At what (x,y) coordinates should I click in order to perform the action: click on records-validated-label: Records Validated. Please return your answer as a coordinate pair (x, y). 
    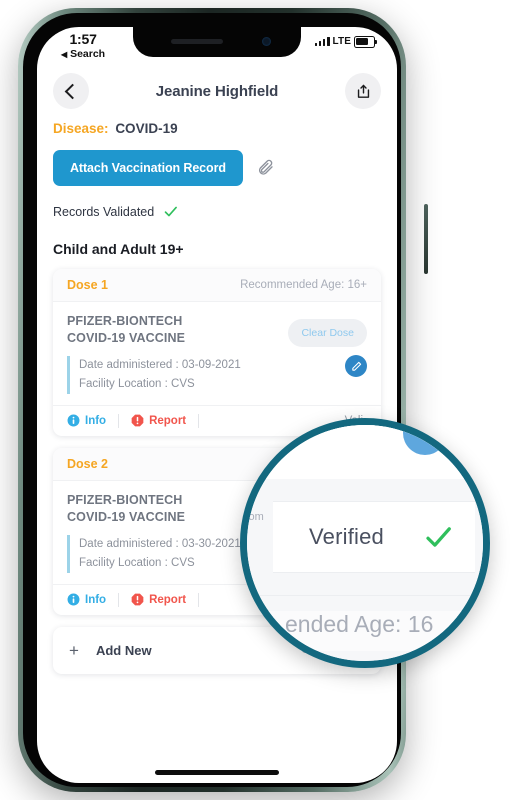
    Looking at the image, I should click on (104, 211).